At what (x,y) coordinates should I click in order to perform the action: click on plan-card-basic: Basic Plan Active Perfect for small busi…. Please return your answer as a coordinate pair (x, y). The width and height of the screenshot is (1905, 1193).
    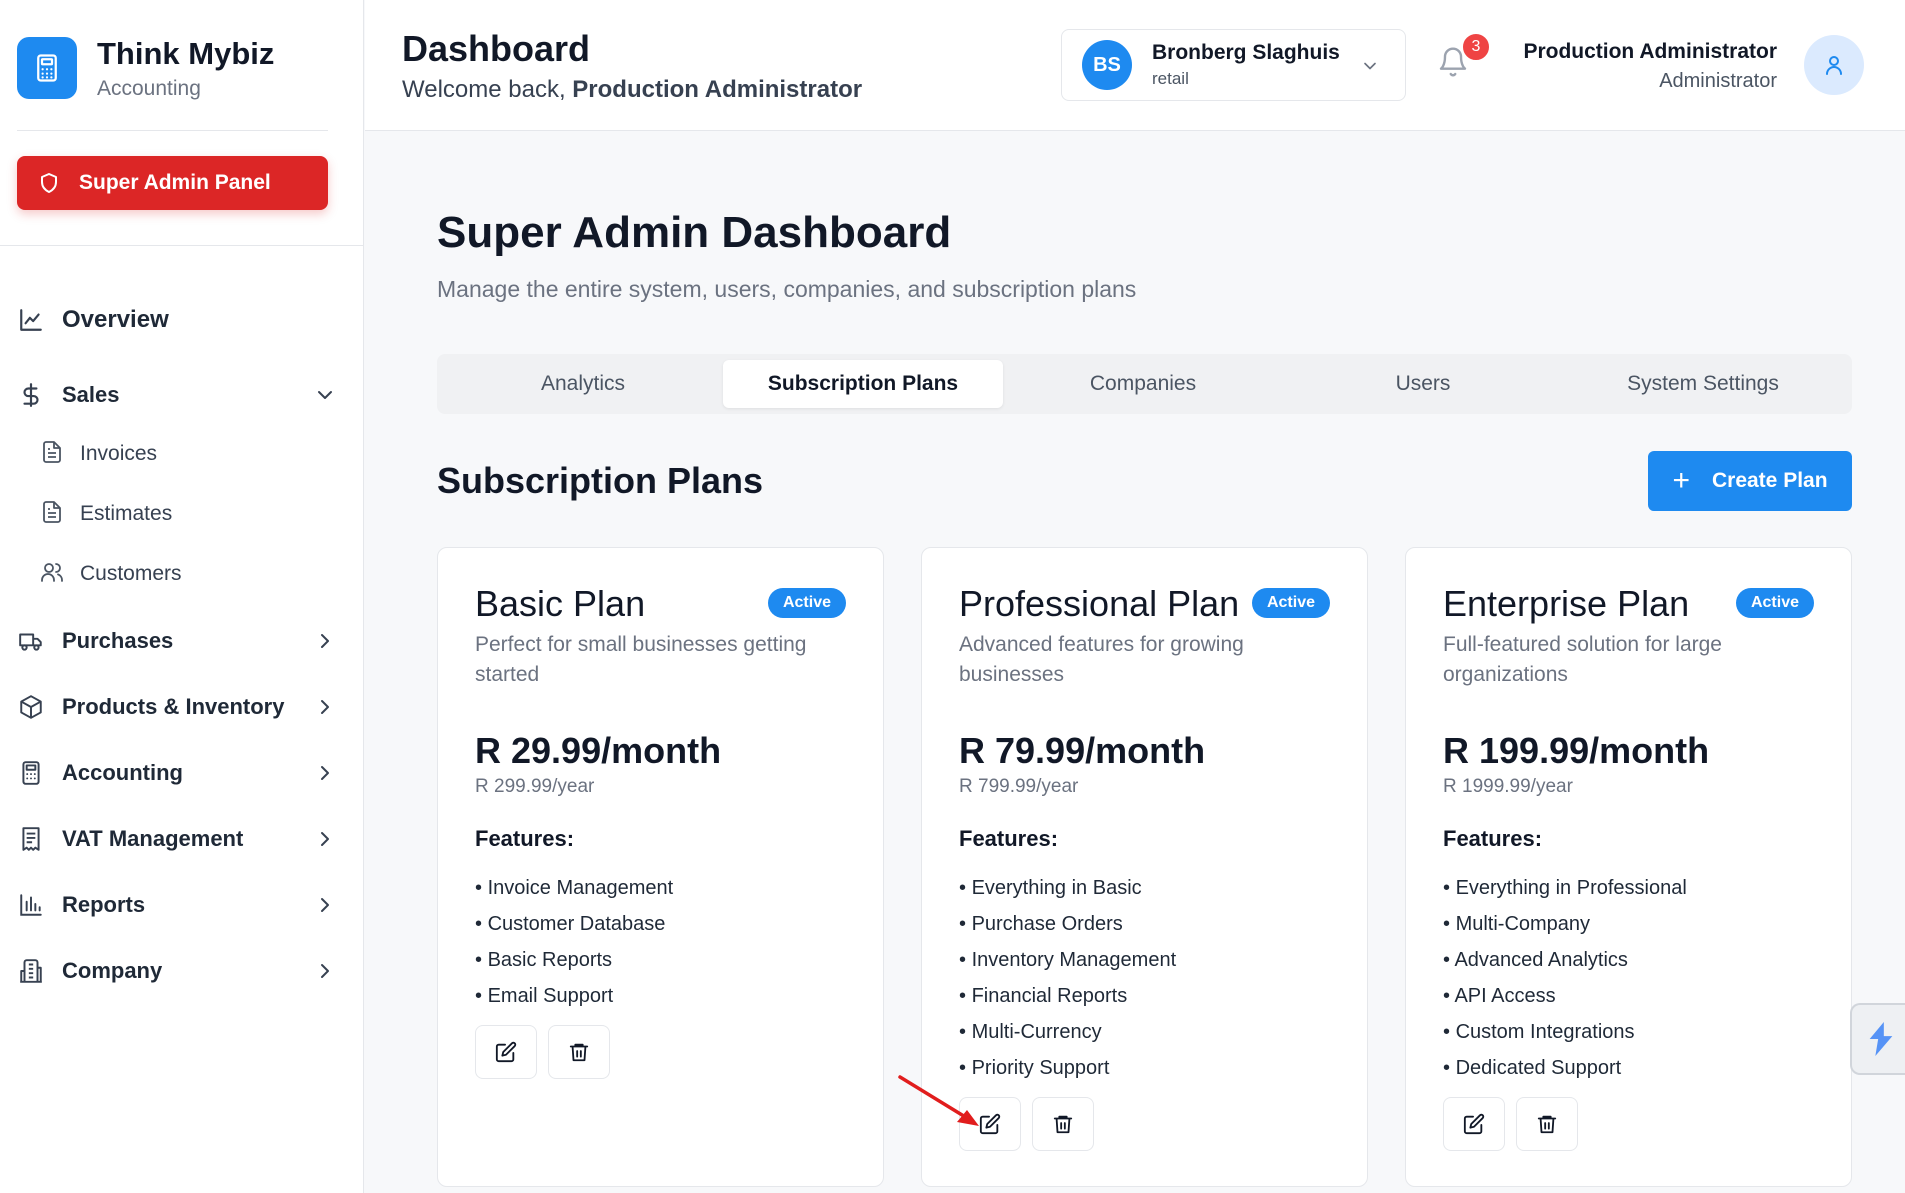
    Looking at the image, I should click on (660, 867).